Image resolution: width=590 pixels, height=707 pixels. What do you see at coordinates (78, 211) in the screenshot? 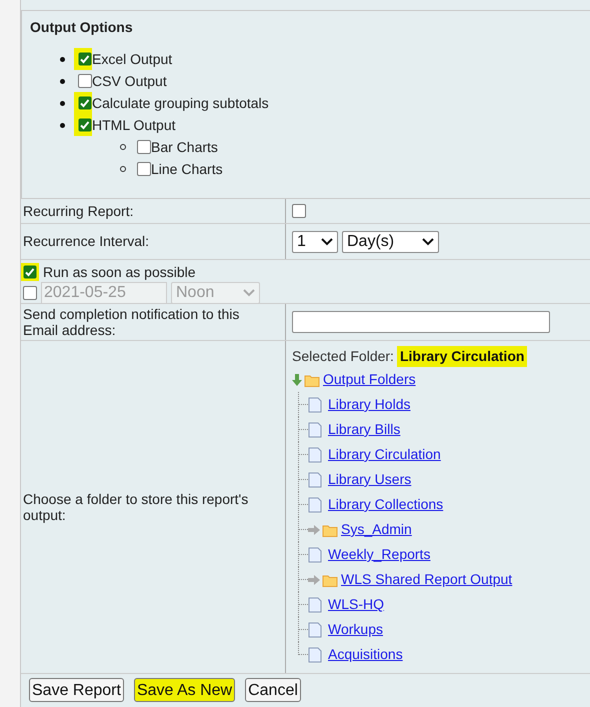
I see `field-label: Recurring Report:` at bounding box center [78, 211].